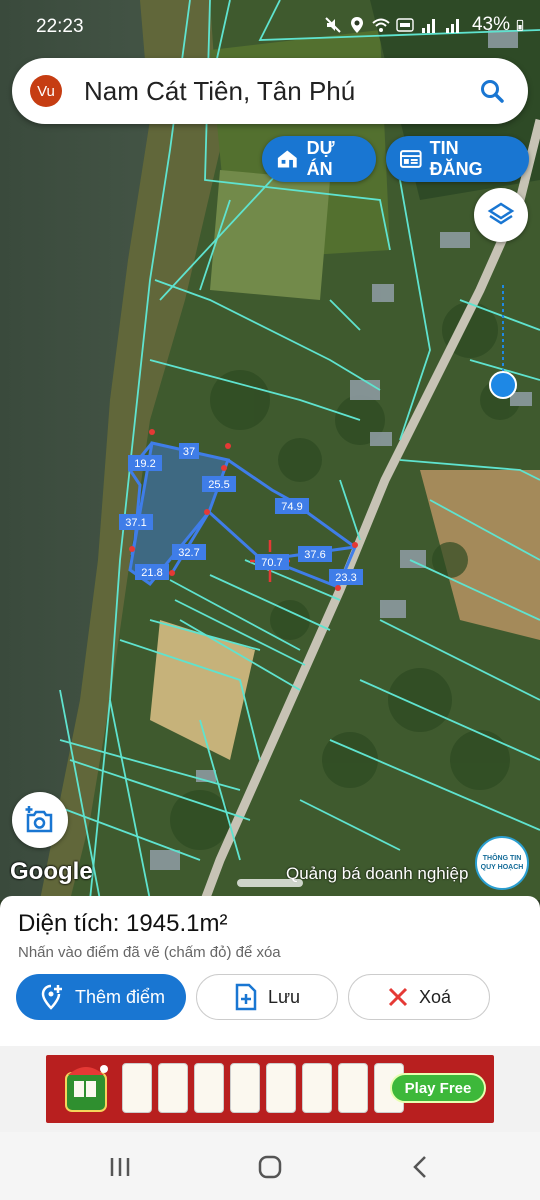  I want to click on search-icon, so click(492, 91).